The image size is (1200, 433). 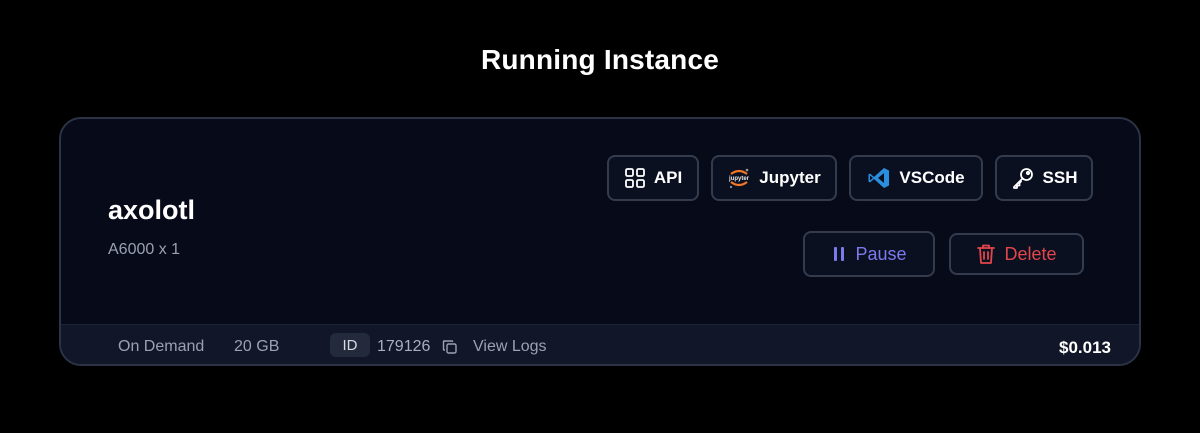 I want to click on vscode-button: VSCode, so click(x=916, y=178).